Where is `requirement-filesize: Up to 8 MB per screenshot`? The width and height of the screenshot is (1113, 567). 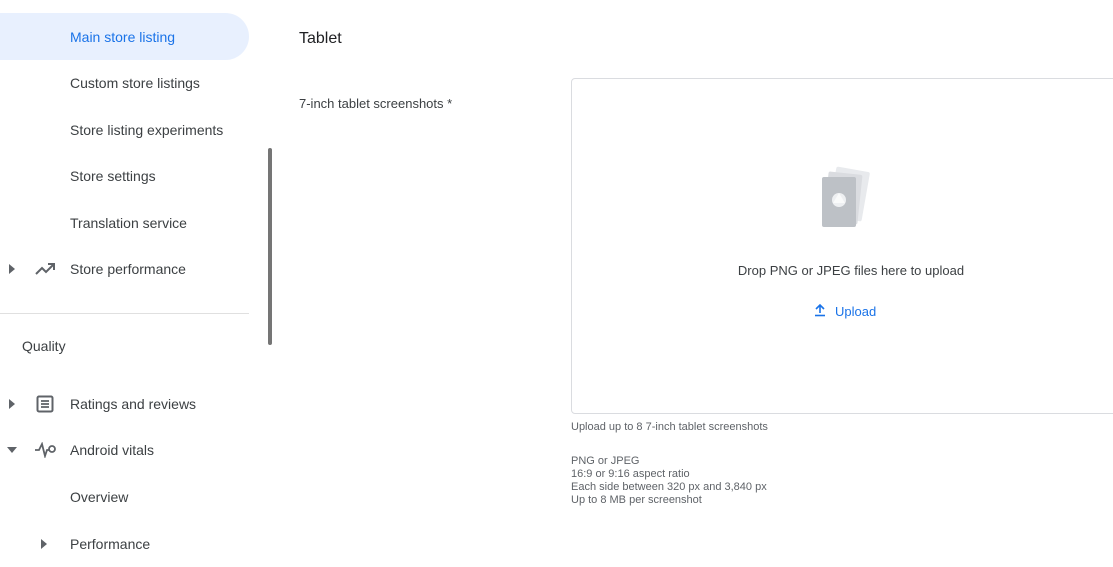
requirement-filesize: Up to 8 MB per screenshot is located at coordinates (636, 500).